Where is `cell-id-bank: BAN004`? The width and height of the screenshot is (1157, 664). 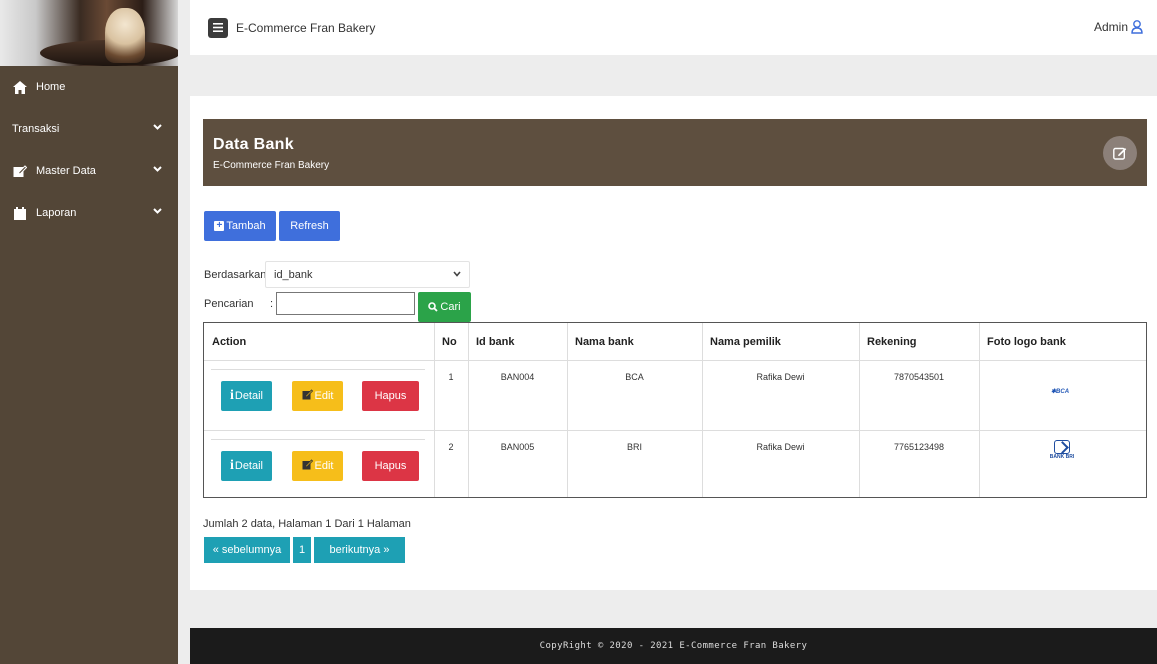
cell-id-bank: BAN004 is located at coordinates (517, 377).